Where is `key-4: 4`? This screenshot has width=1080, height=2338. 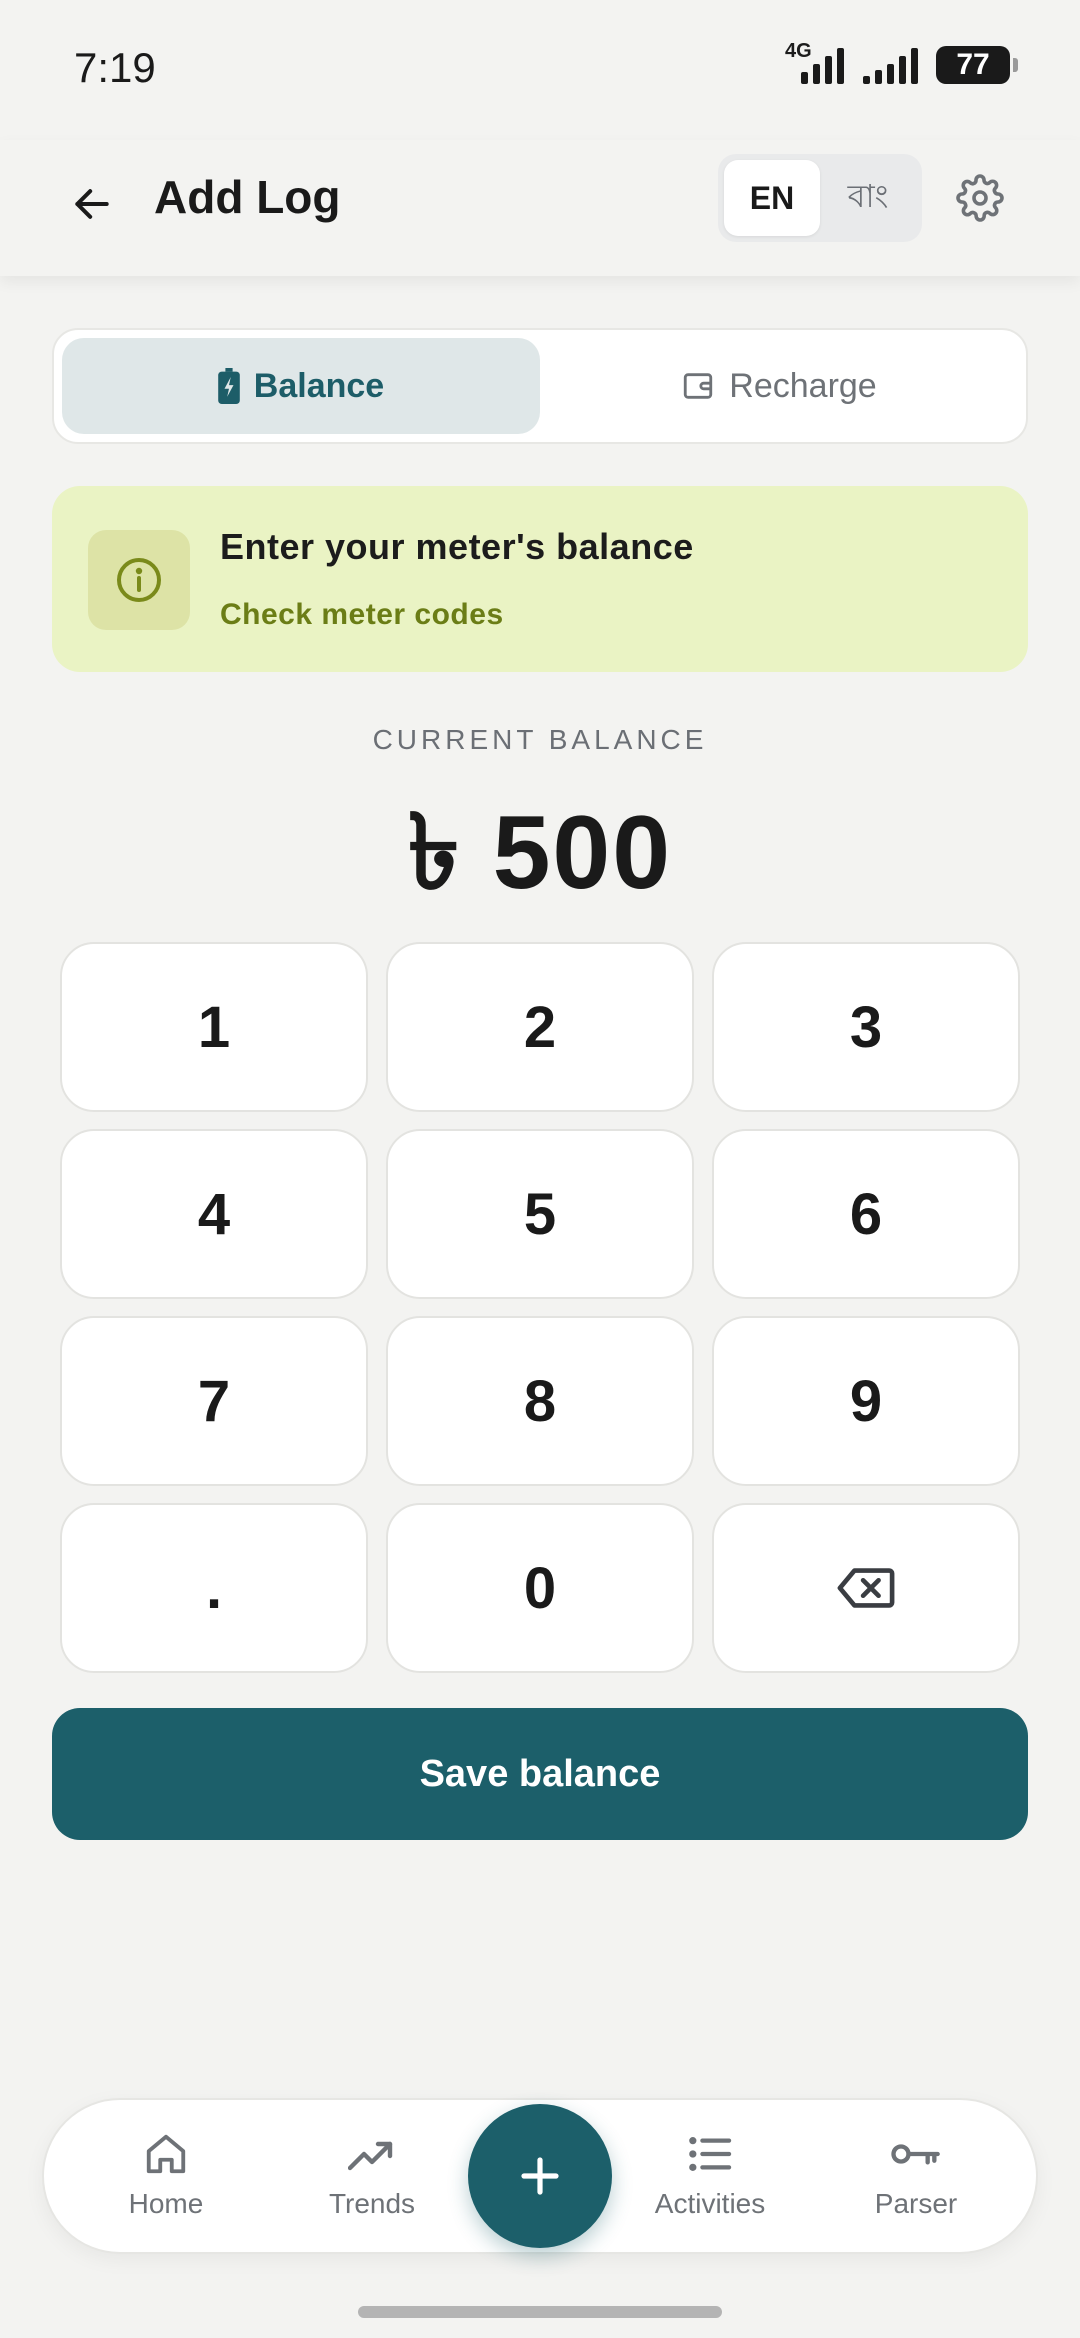
key-4: 4 is located at coordinates (214, 1214).